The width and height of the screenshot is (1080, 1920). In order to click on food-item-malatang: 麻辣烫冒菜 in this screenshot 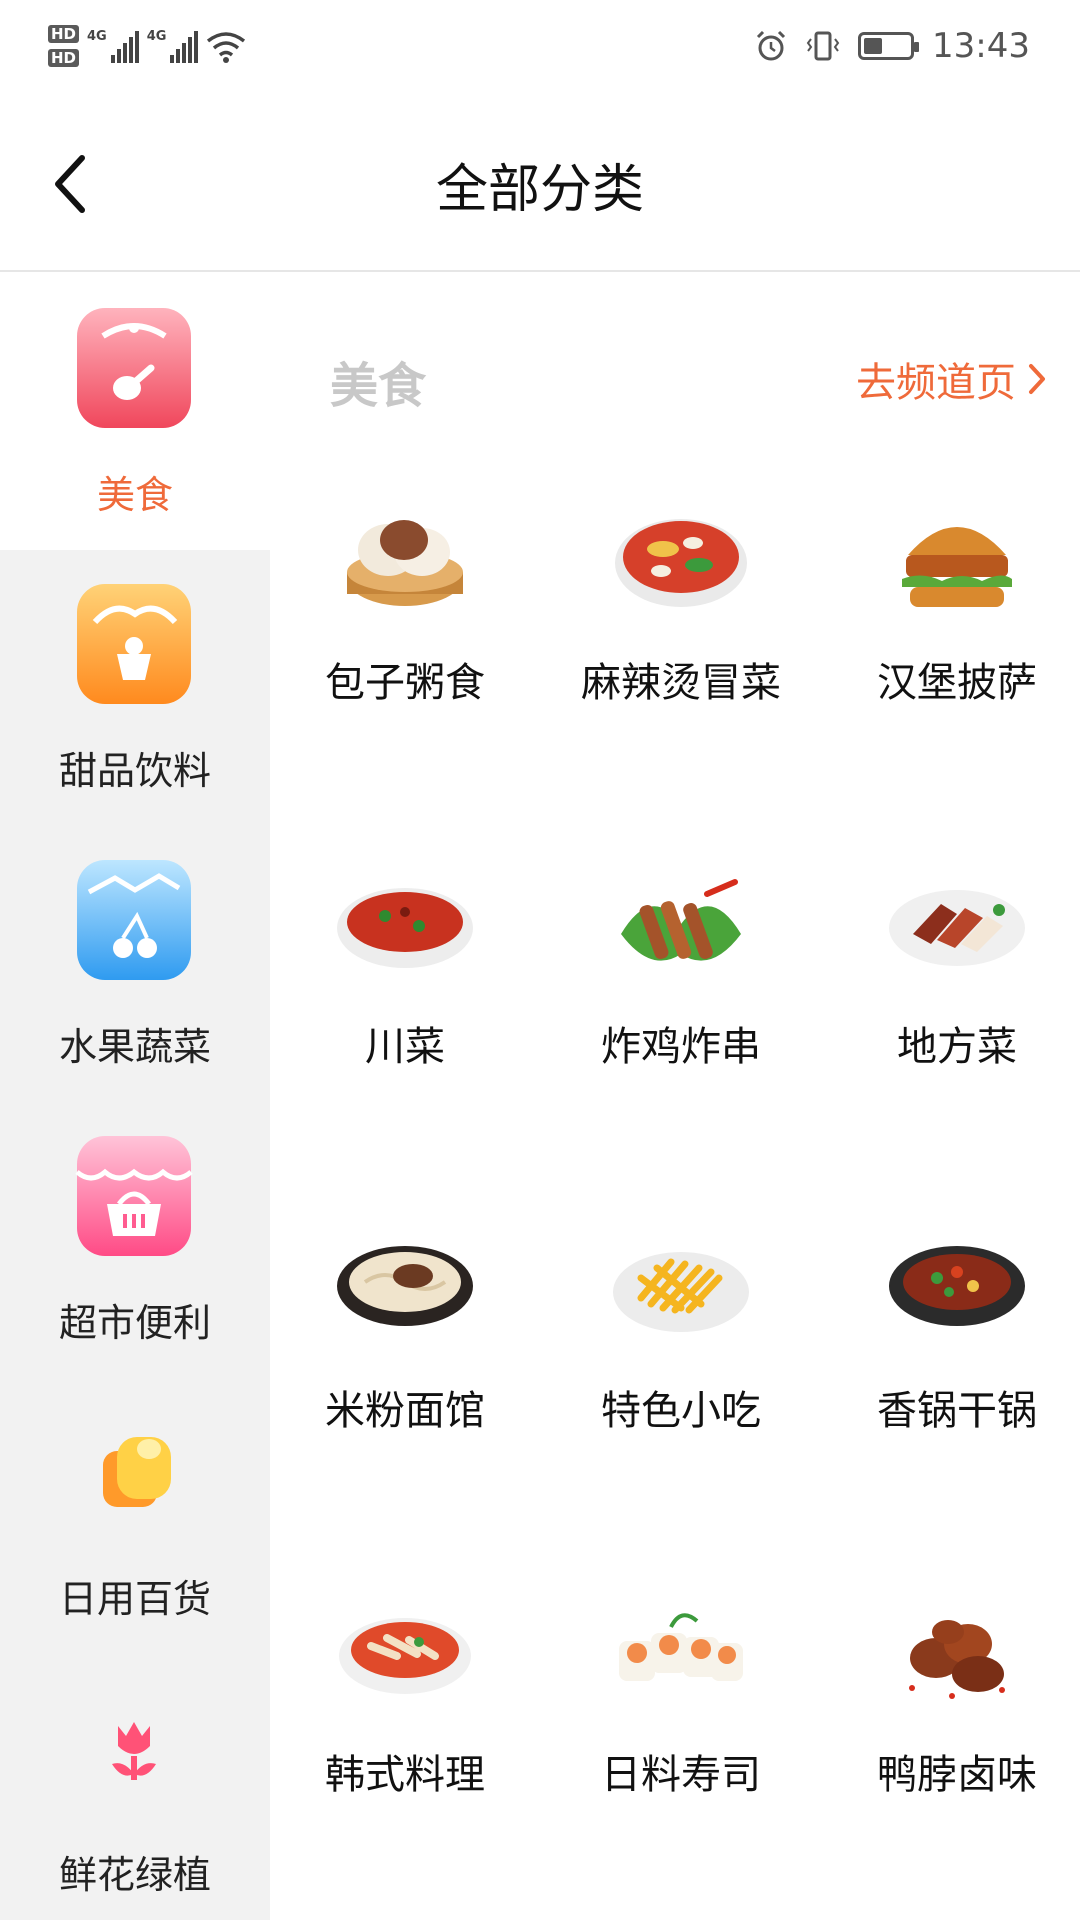, I will do `click(681, 630)`.